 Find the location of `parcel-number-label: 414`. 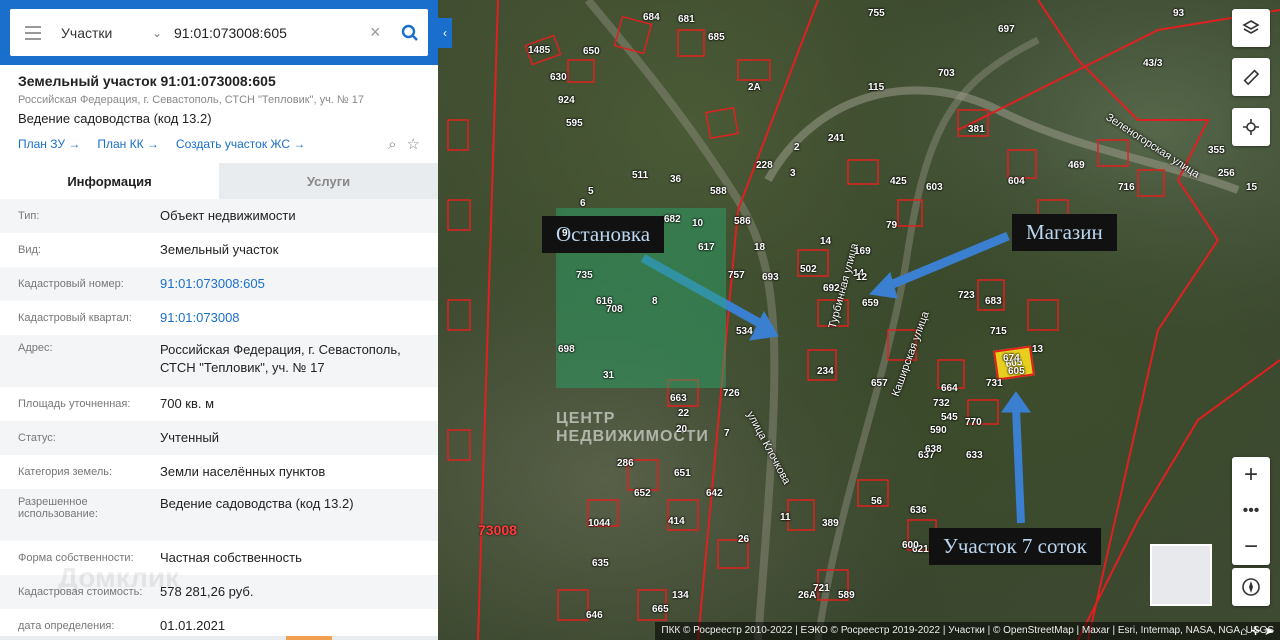

parcel-number-label: 414 is located at coordinates (676, 521).